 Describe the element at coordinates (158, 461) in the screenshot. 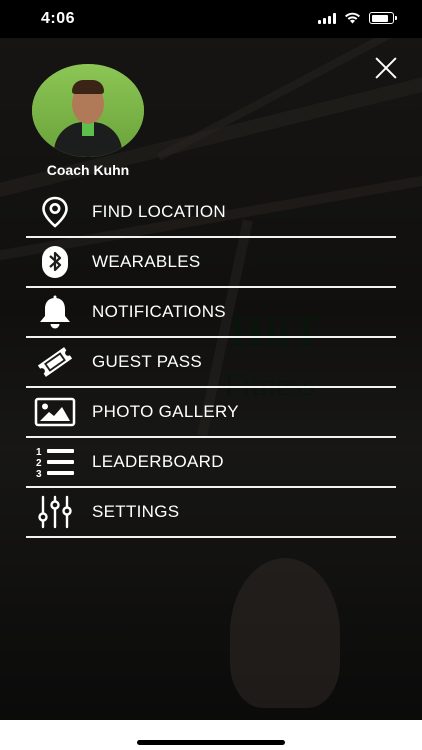

I see `menu-item-label: LEADERBOARD` at that location.